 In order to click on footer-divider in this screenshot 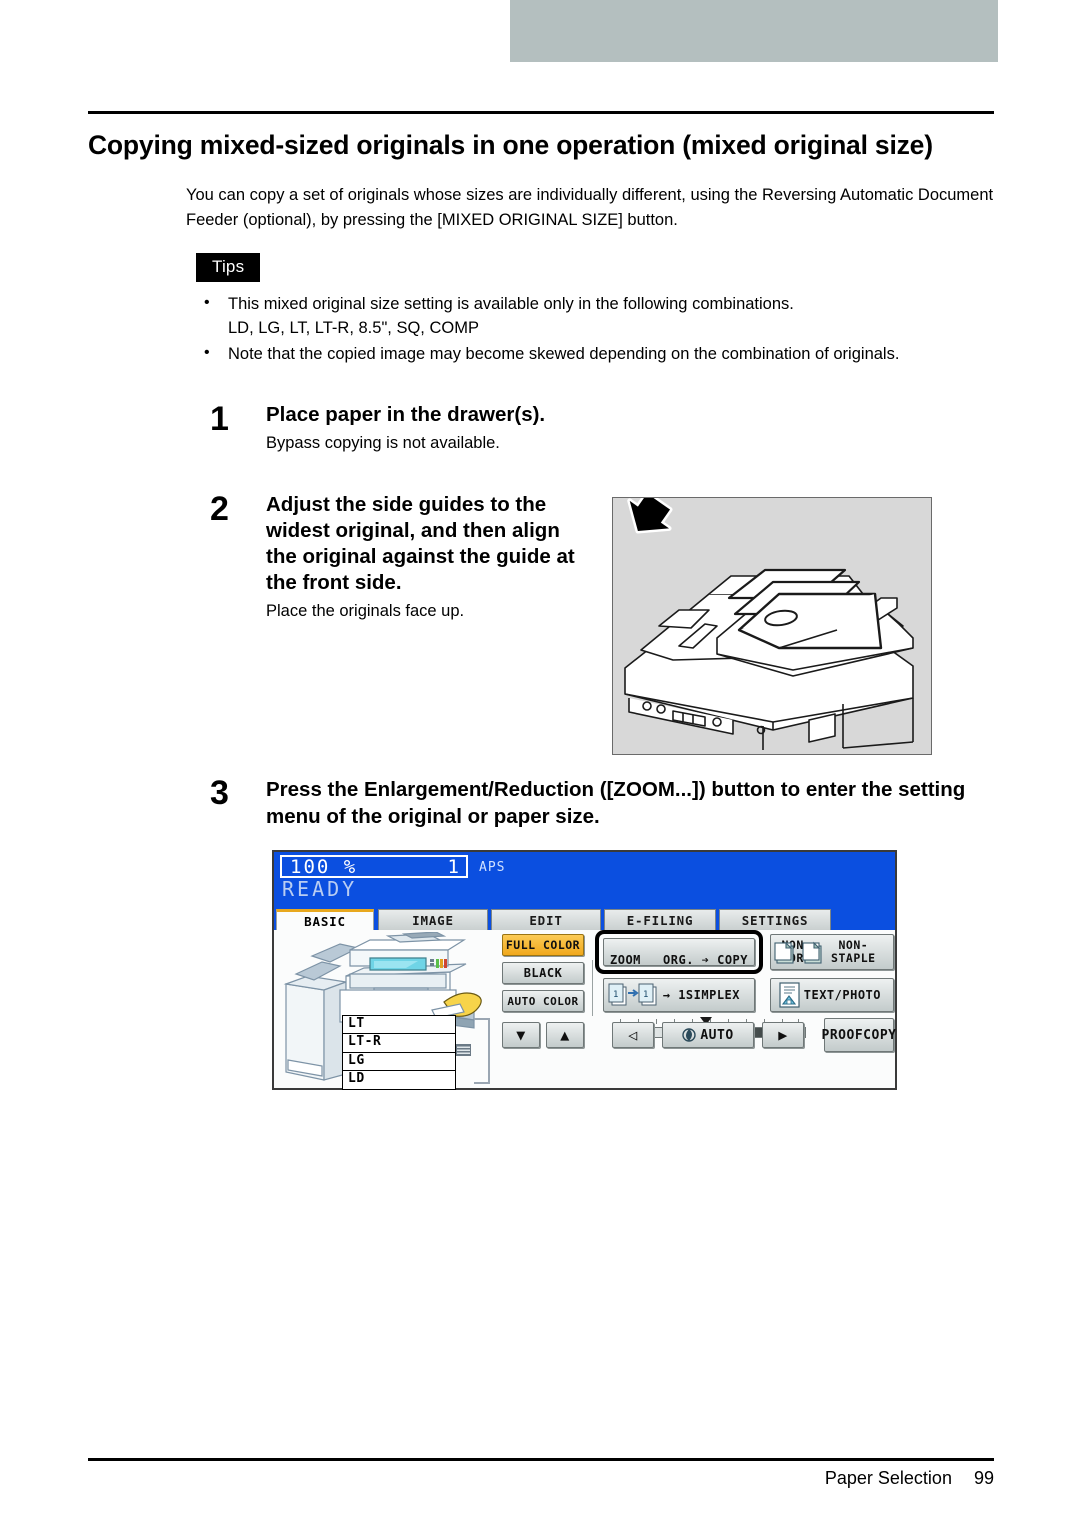, I will do `click(541, 1459)`.